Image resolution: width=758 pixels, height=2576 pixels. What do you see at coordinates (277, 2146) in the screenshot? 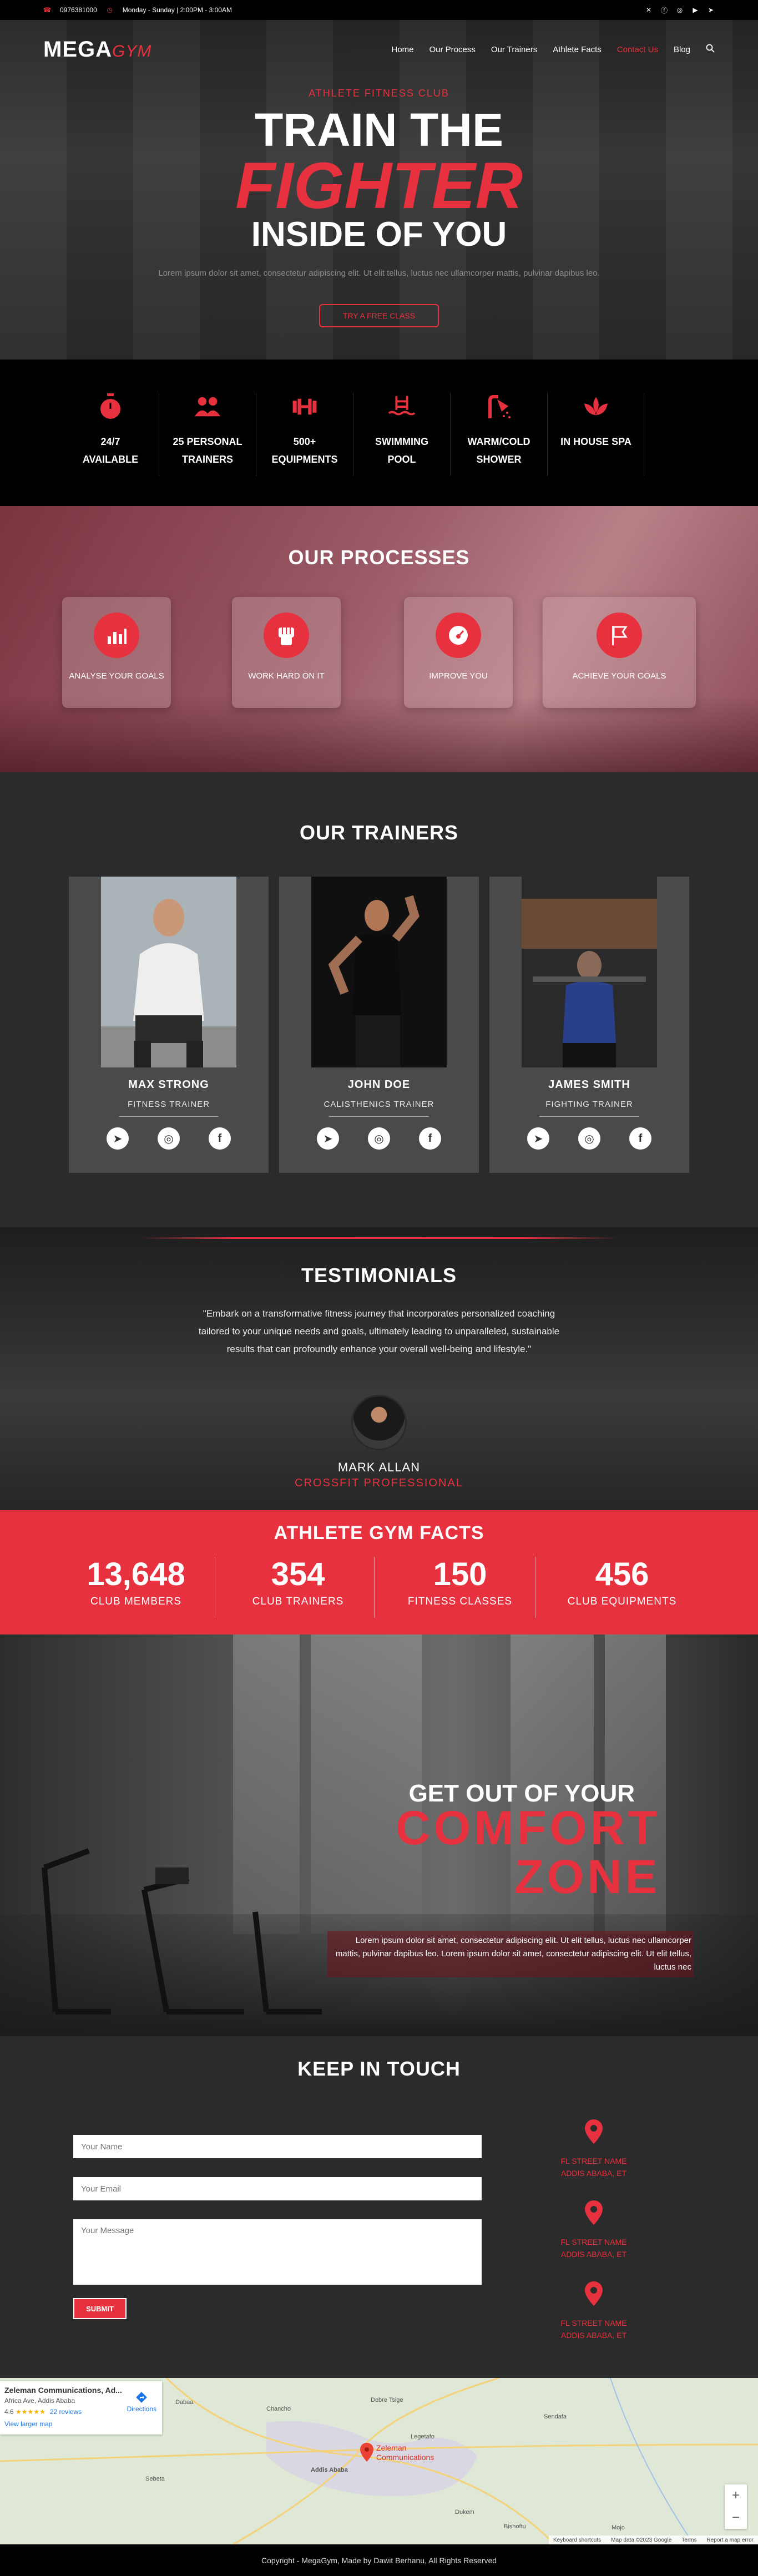
I see `name-field` at bounding box center [277, 2146].